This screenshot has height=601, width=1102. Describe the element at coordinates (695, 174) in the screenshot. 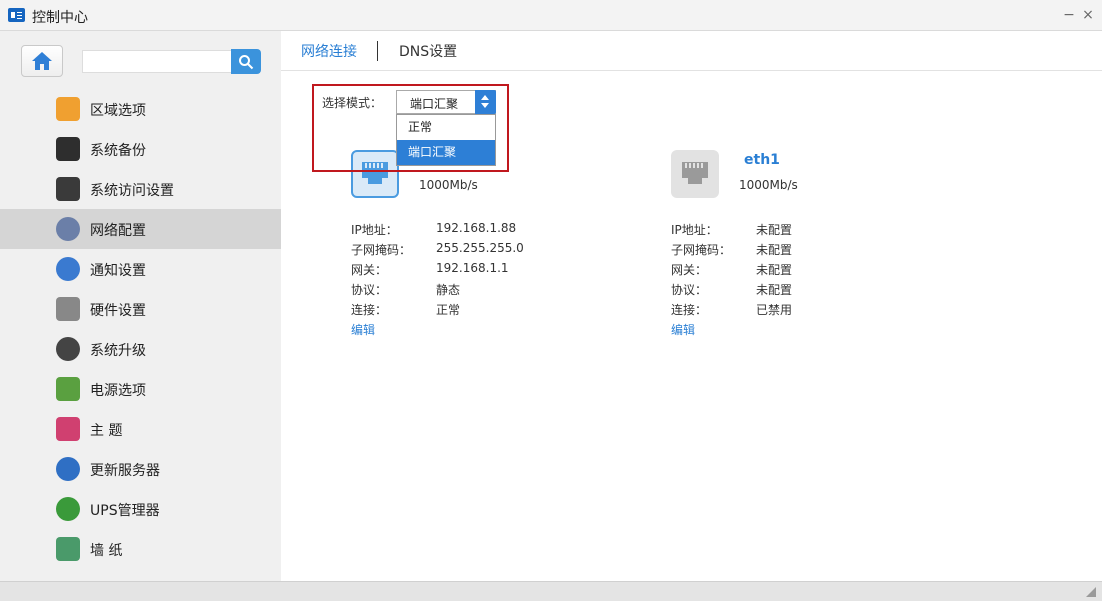

I see `ethernet-port-icon` at that location.